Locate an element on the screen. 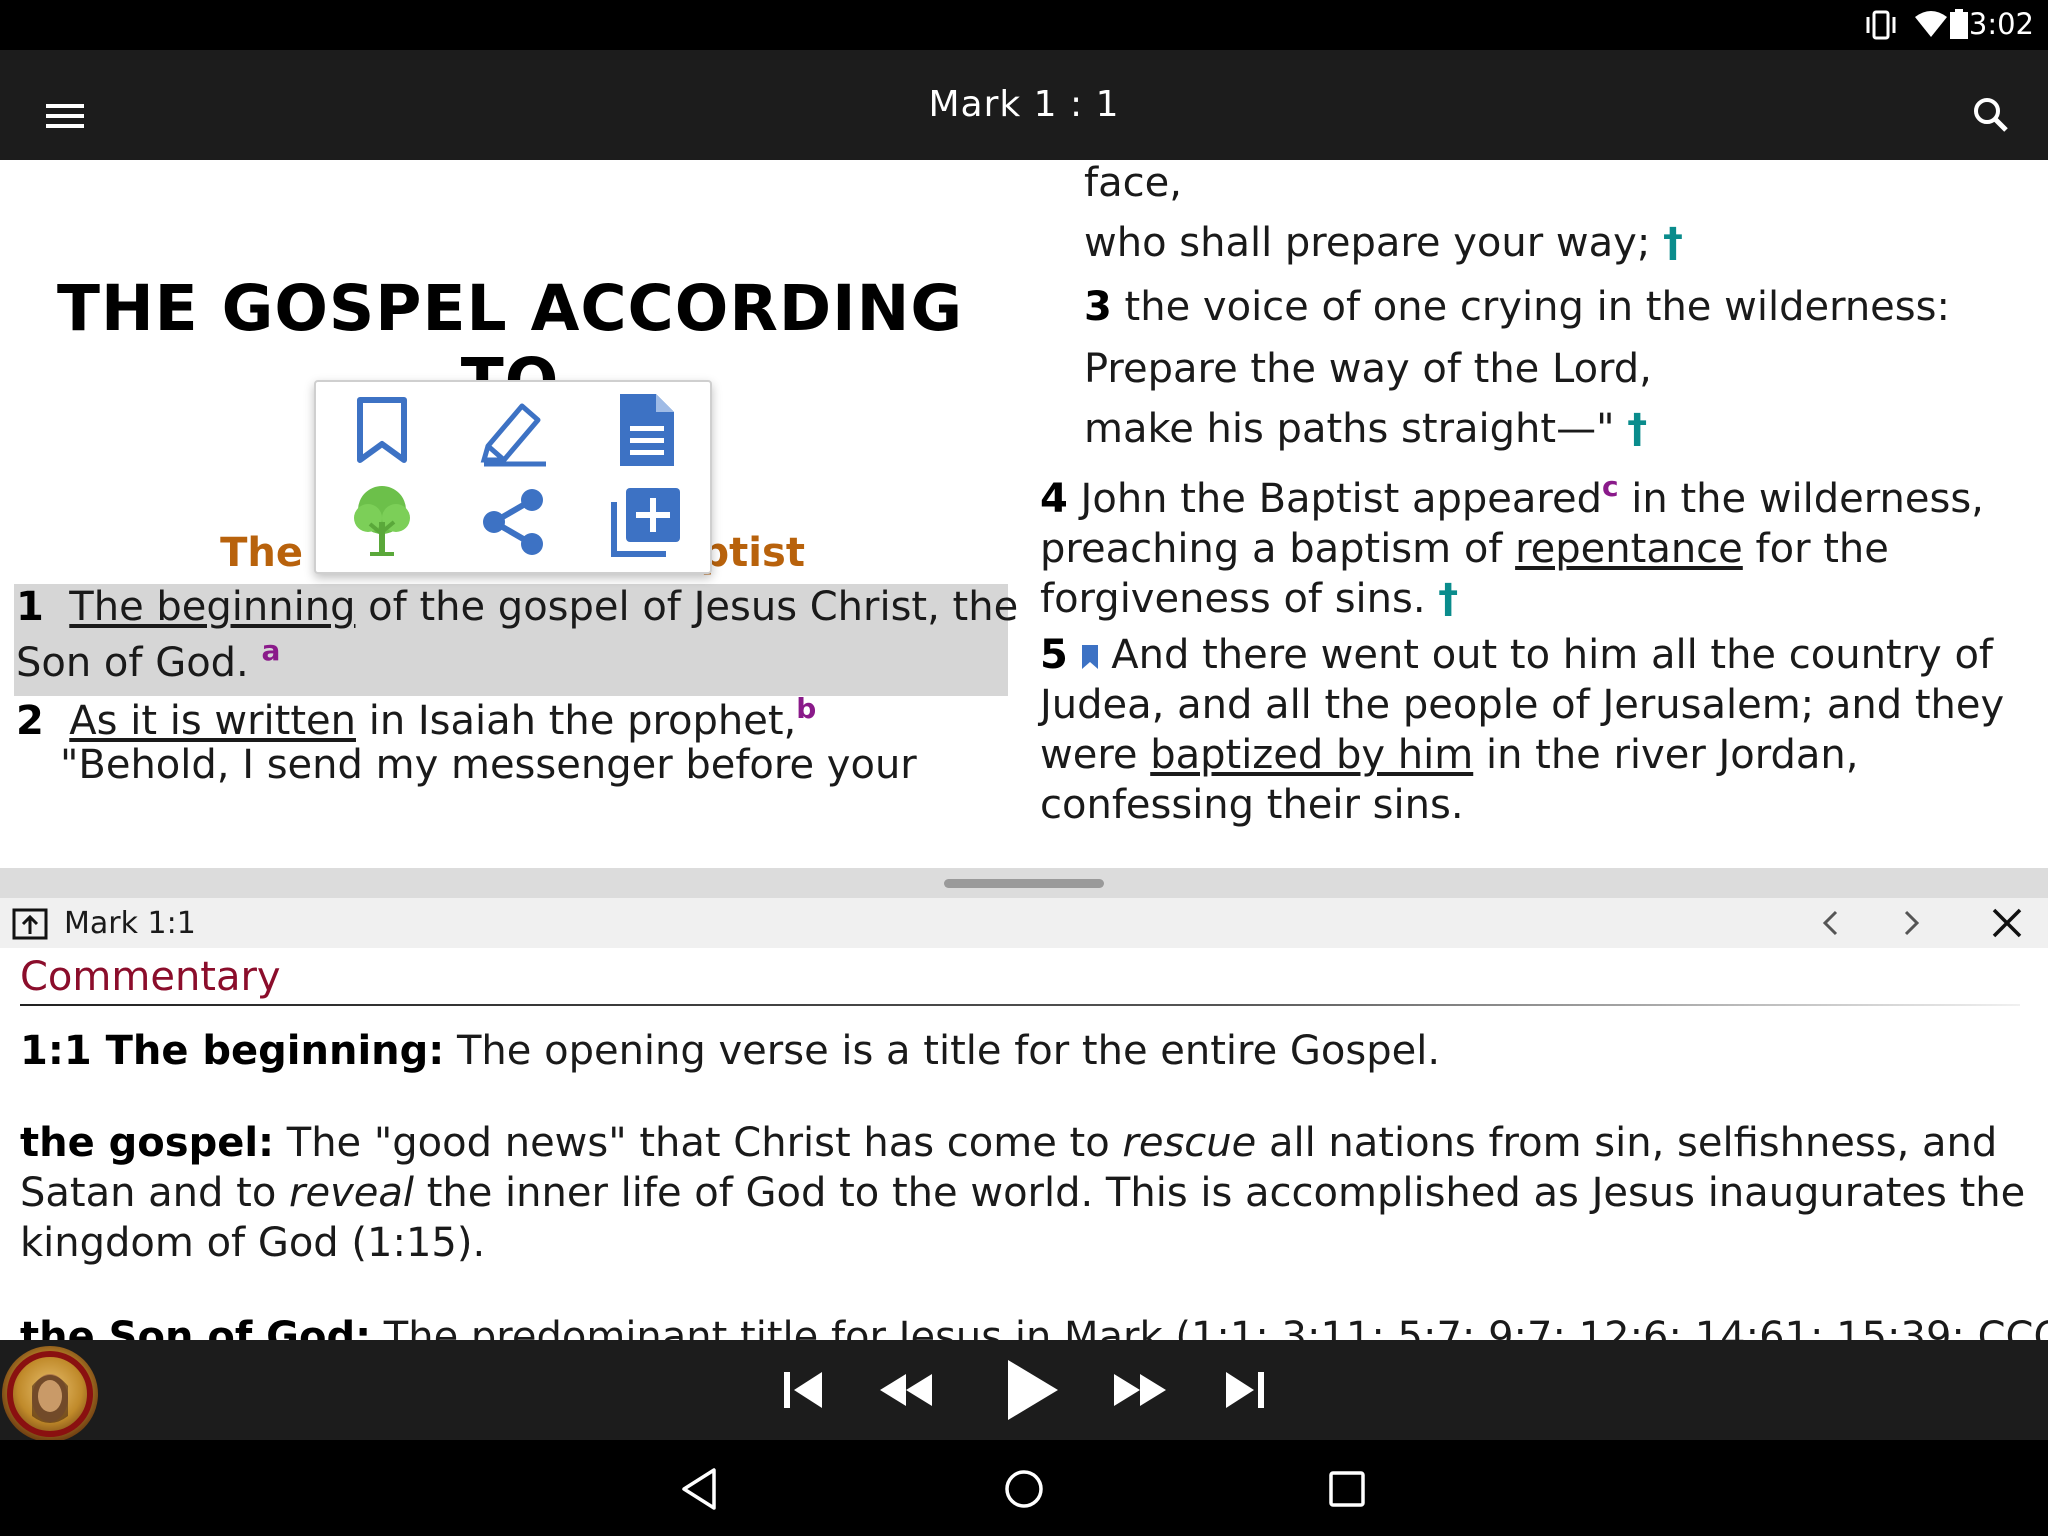 Image resolution: width=2048 pixels, height=1536 pixels. verse-5-line-4: confessing their sins. is located at coordinates (1252, 805).